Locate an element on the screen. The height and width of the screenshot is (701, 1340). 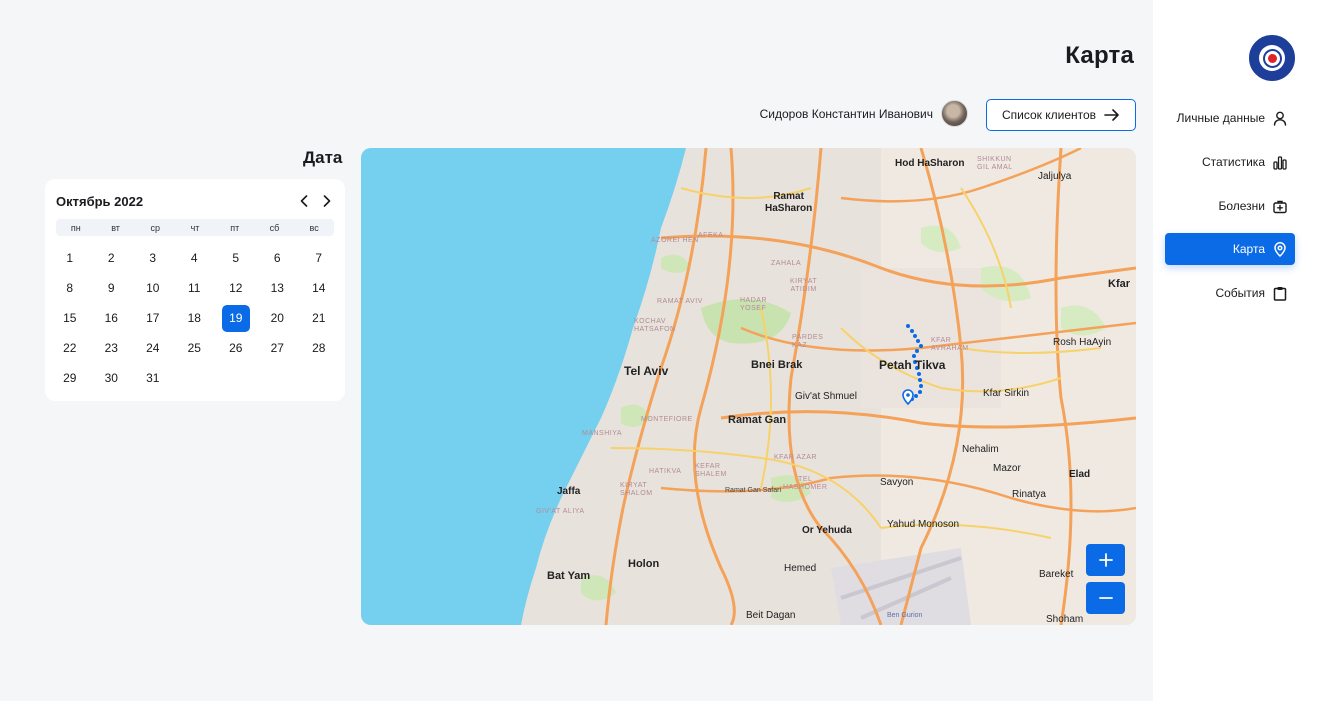
calendar-day: 20 is located at coordinates (278, 318).